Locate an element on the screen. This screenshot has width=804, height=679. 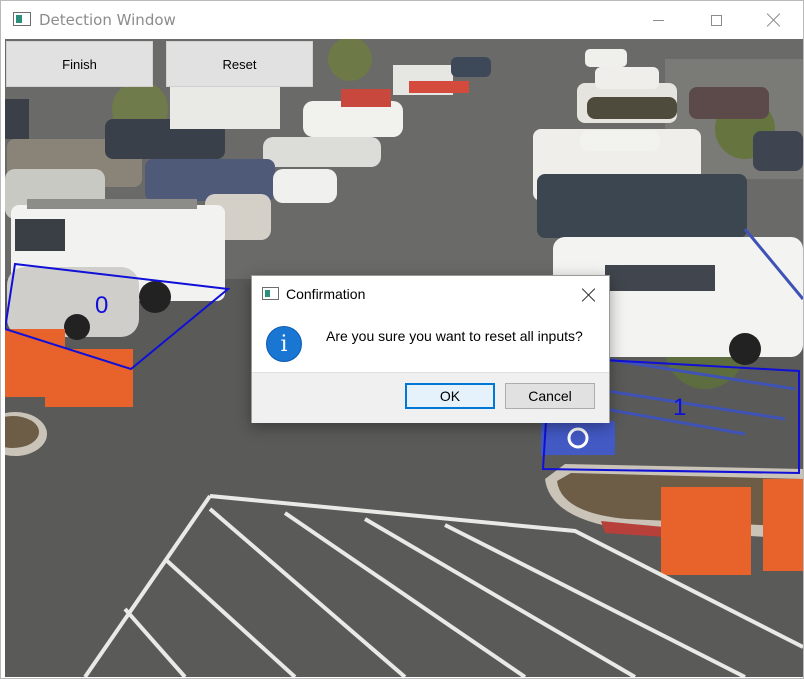
title-bar: Detection Window is located at coordinates (402, 20).